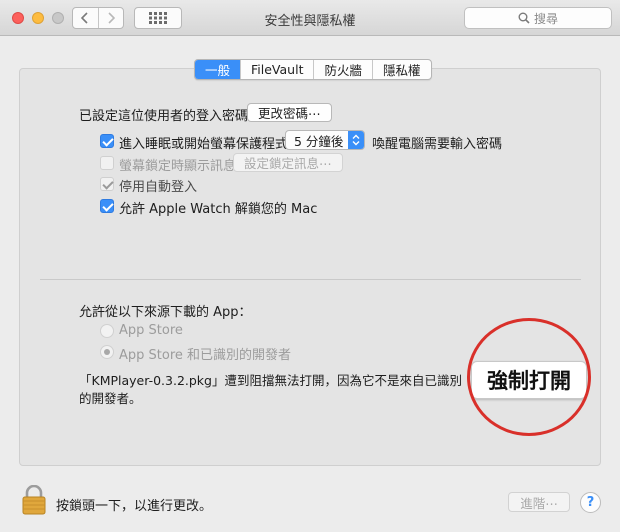 This screenshot has height=532, width=620. I want to click on radio-app-store, so click(107, 331).